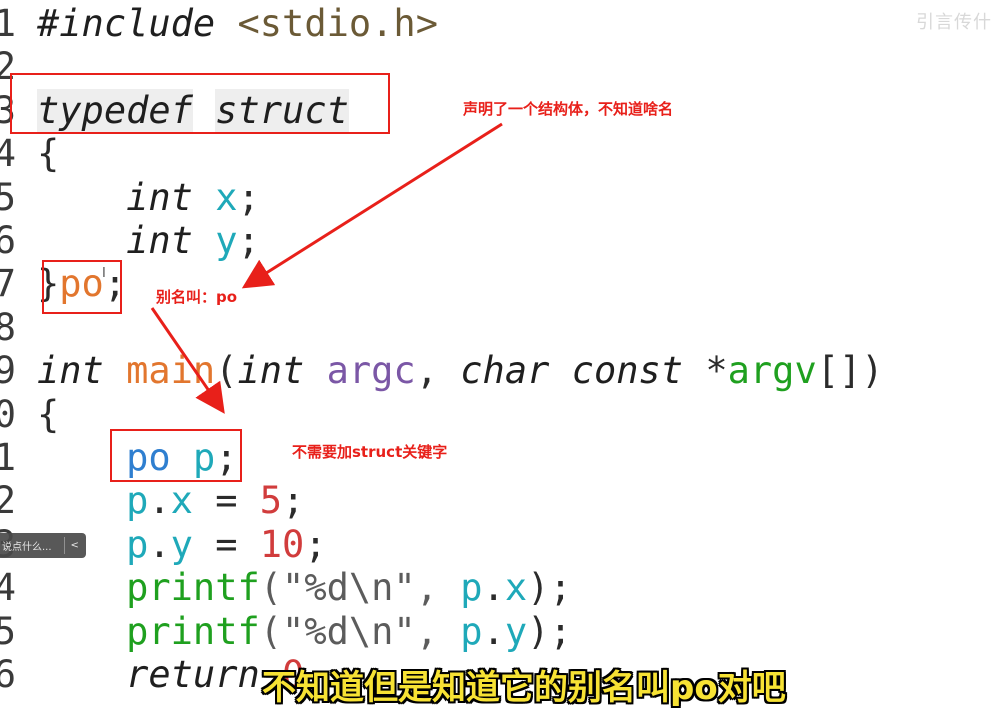 This screenshot has height=709, width=1004. What do you see at coordinates (370, 452) in the screenshot?
I see `no-struct-annotation: 不需要加struct关键字` at bounding box center [370, 452].